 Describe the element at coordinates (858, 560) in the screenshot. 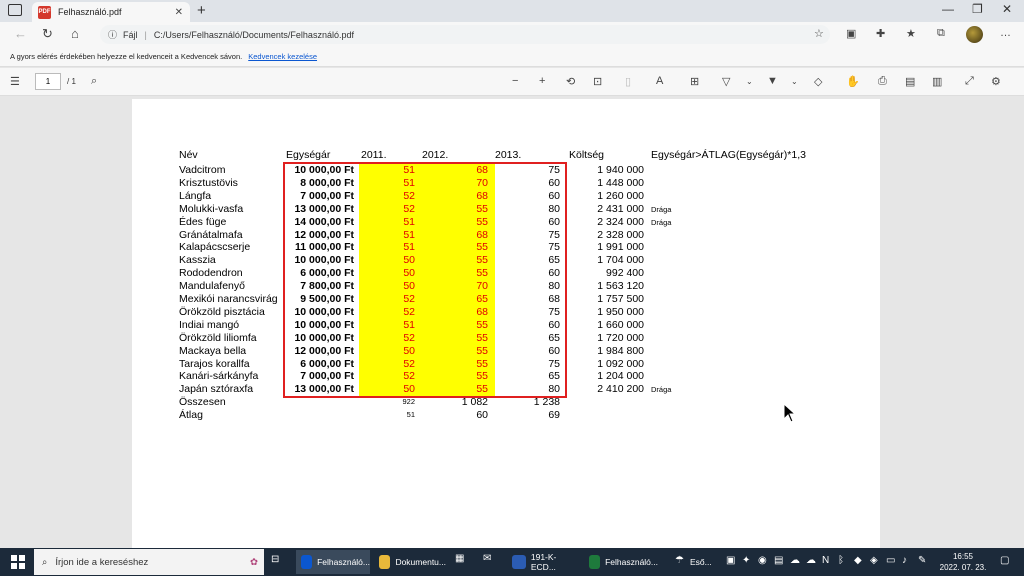

I see `shield-icon: ◆` at that location.